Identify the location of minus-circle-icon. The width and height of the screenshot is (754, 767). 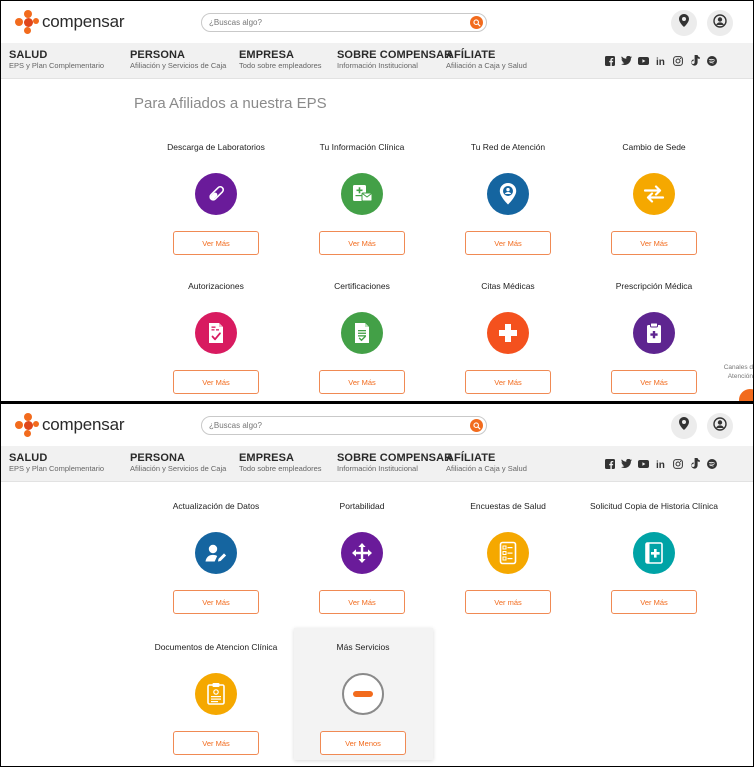
(363, 694).